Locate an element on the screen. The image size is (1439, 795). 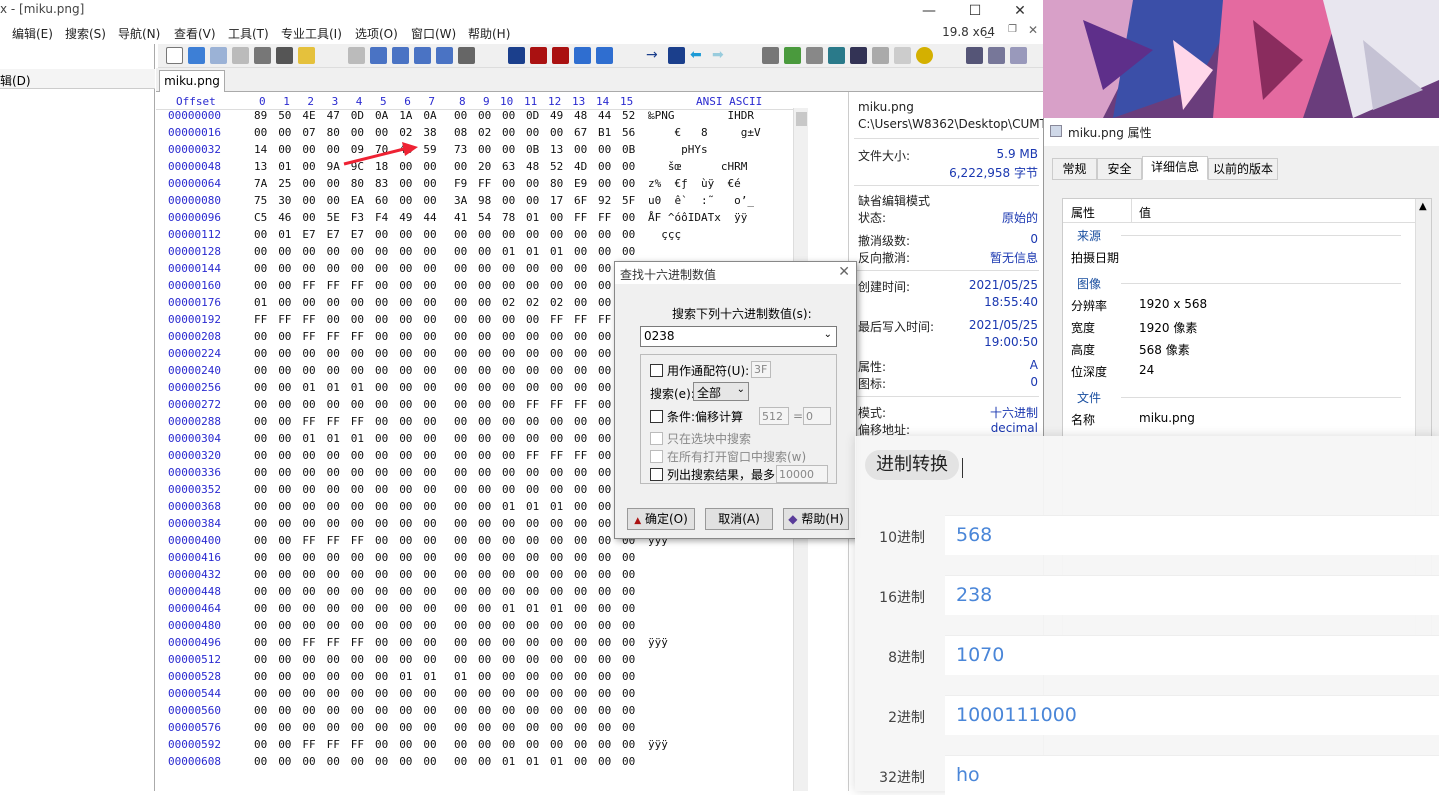
hex-byte: E7 is located at coordinates (333, 234).